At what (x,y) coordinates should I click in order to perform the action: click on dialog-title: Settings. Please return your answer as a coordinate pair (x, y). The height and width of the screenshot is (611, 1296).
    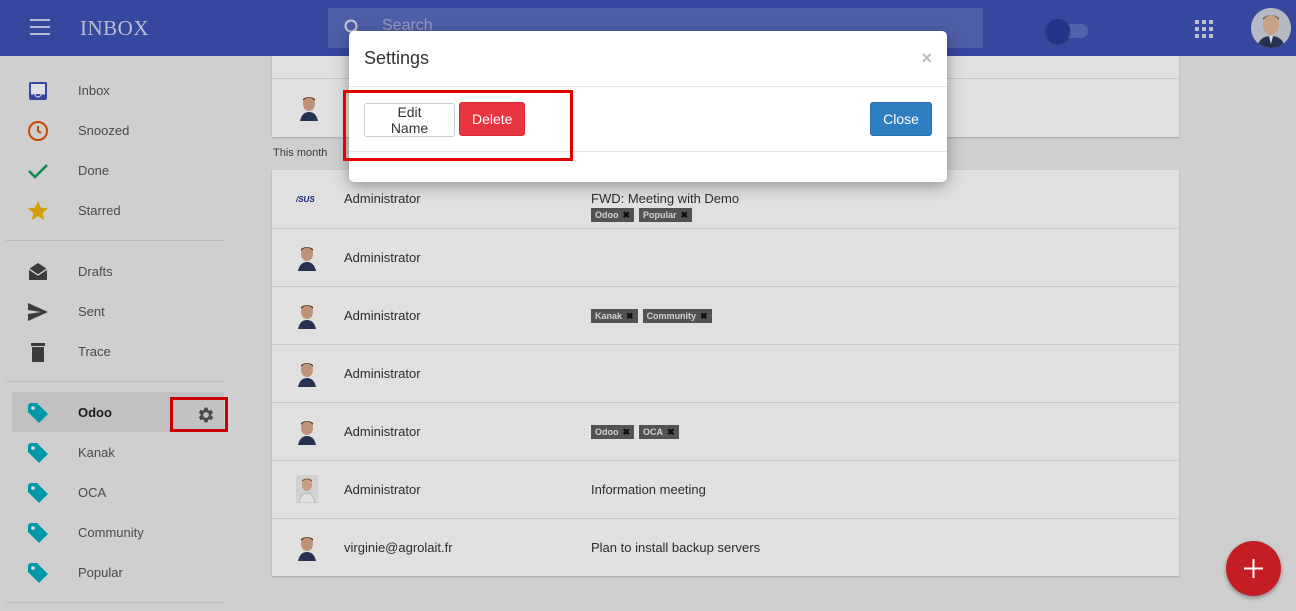
    Looking at the image, I should click on (397, 58).